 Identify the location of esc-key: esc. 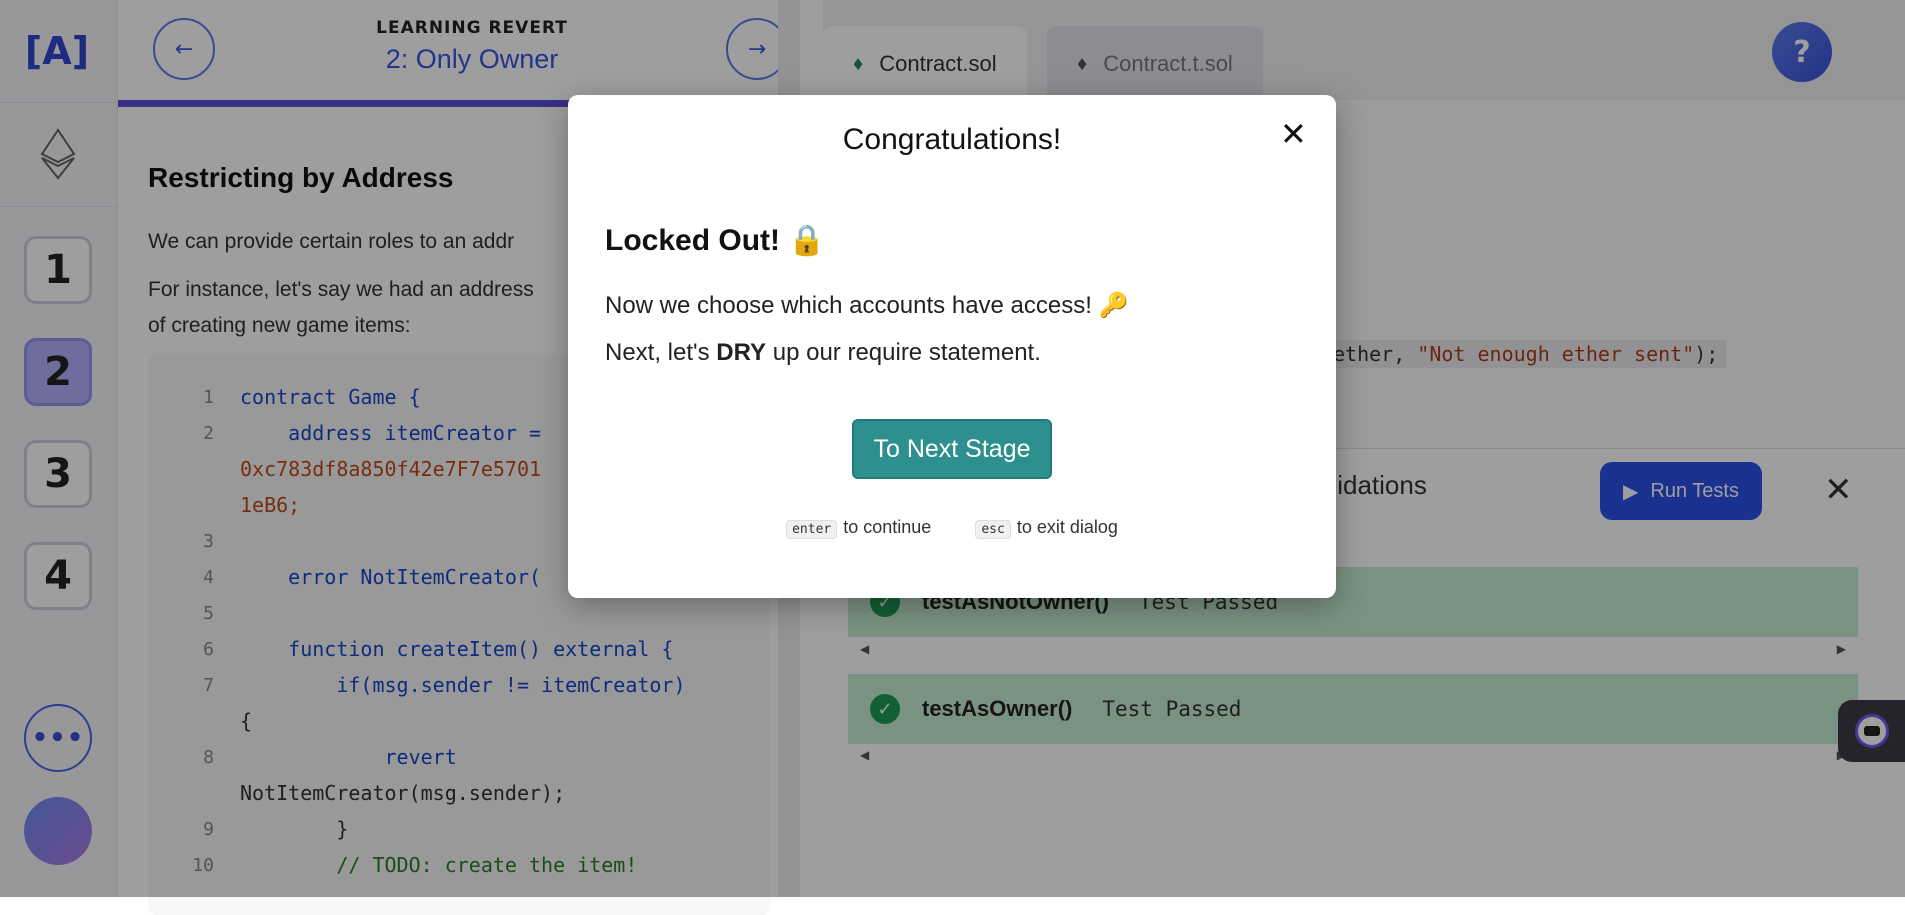
(993, 529).